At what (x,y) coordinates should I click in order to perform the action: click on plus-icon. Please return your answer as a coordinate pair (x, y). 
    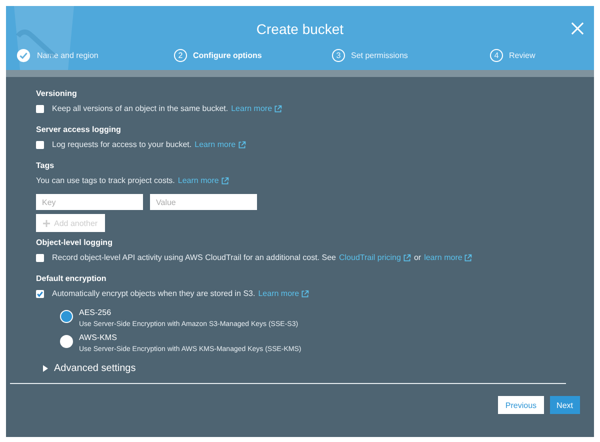
    Looking at the image, I should click on (46, 223).